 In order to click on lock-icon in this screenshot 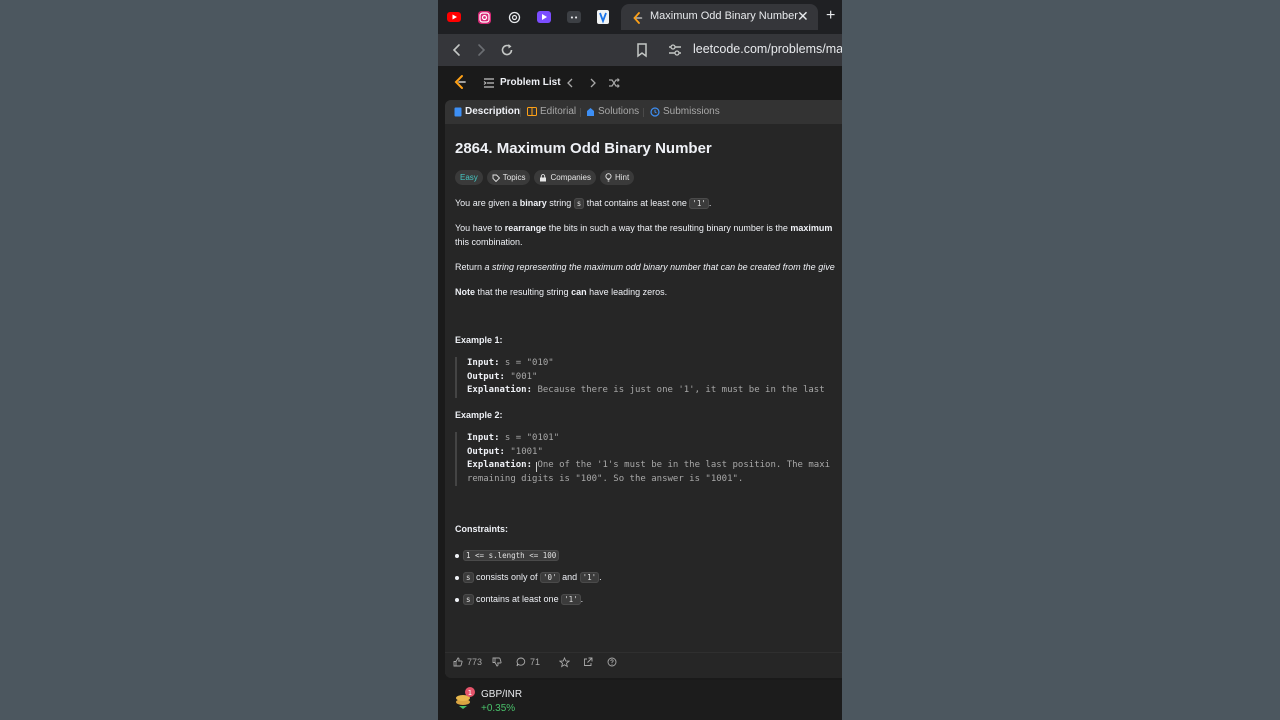, I will do `click(543, 177)`.